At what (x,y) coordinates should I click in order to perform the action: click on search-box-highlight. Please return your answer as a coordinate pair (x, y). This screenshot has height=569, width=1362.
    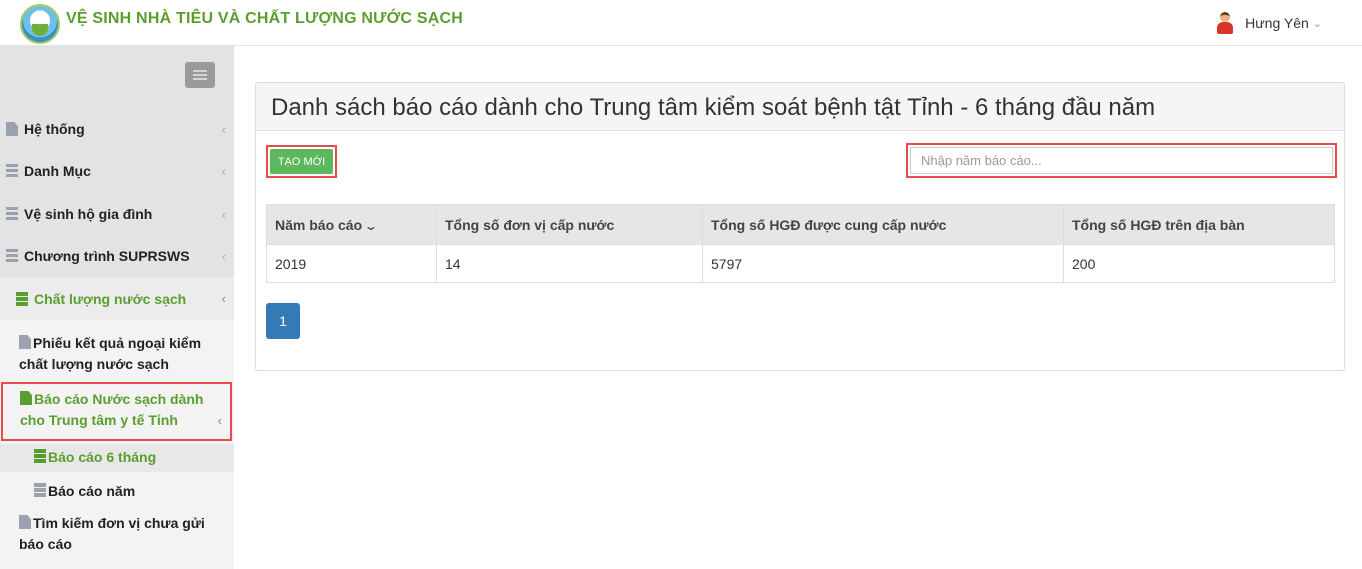
    Looking at the image, I should click on (1121, 160).